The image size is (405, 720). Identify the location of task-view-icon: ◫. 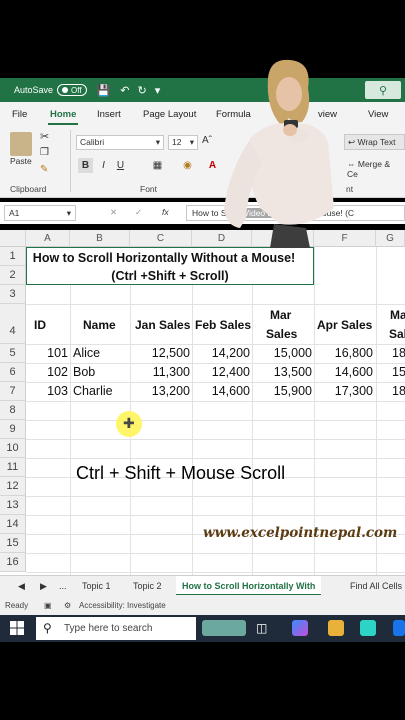
(261, 628).